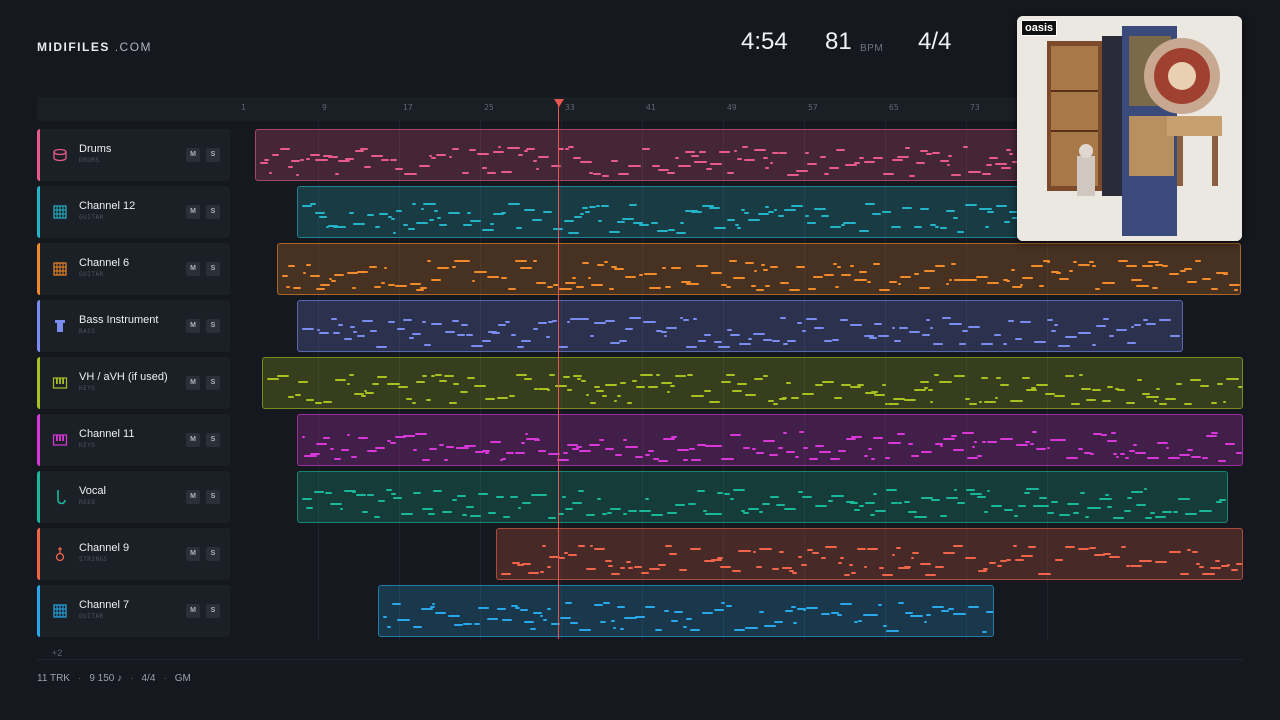 The image size is (1280, 720). Describe the element at coordinates (60, 269) in the screenshot. I see `guitar-grid-icon` at that location.